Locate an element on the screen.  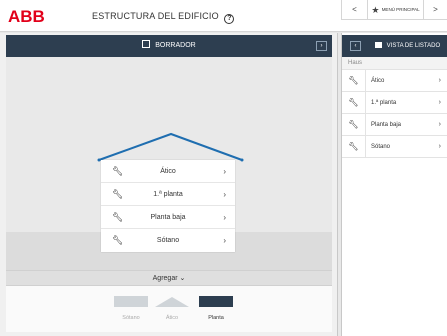
list-item: 🔧︎ Planta baja › is located at coordinates (394, 125).